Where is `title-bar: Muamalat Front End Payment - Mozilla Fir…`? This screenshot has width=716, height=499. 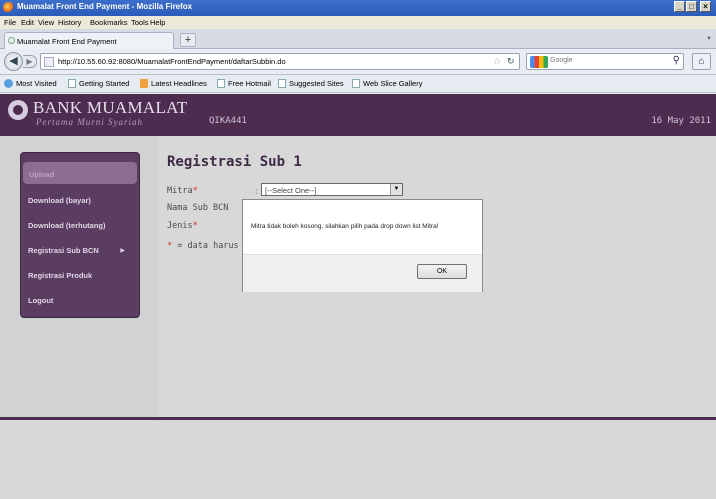
title-bar: Muamalat Front End Payment - Mozilla Fir… is located at coordinates (358, 8).